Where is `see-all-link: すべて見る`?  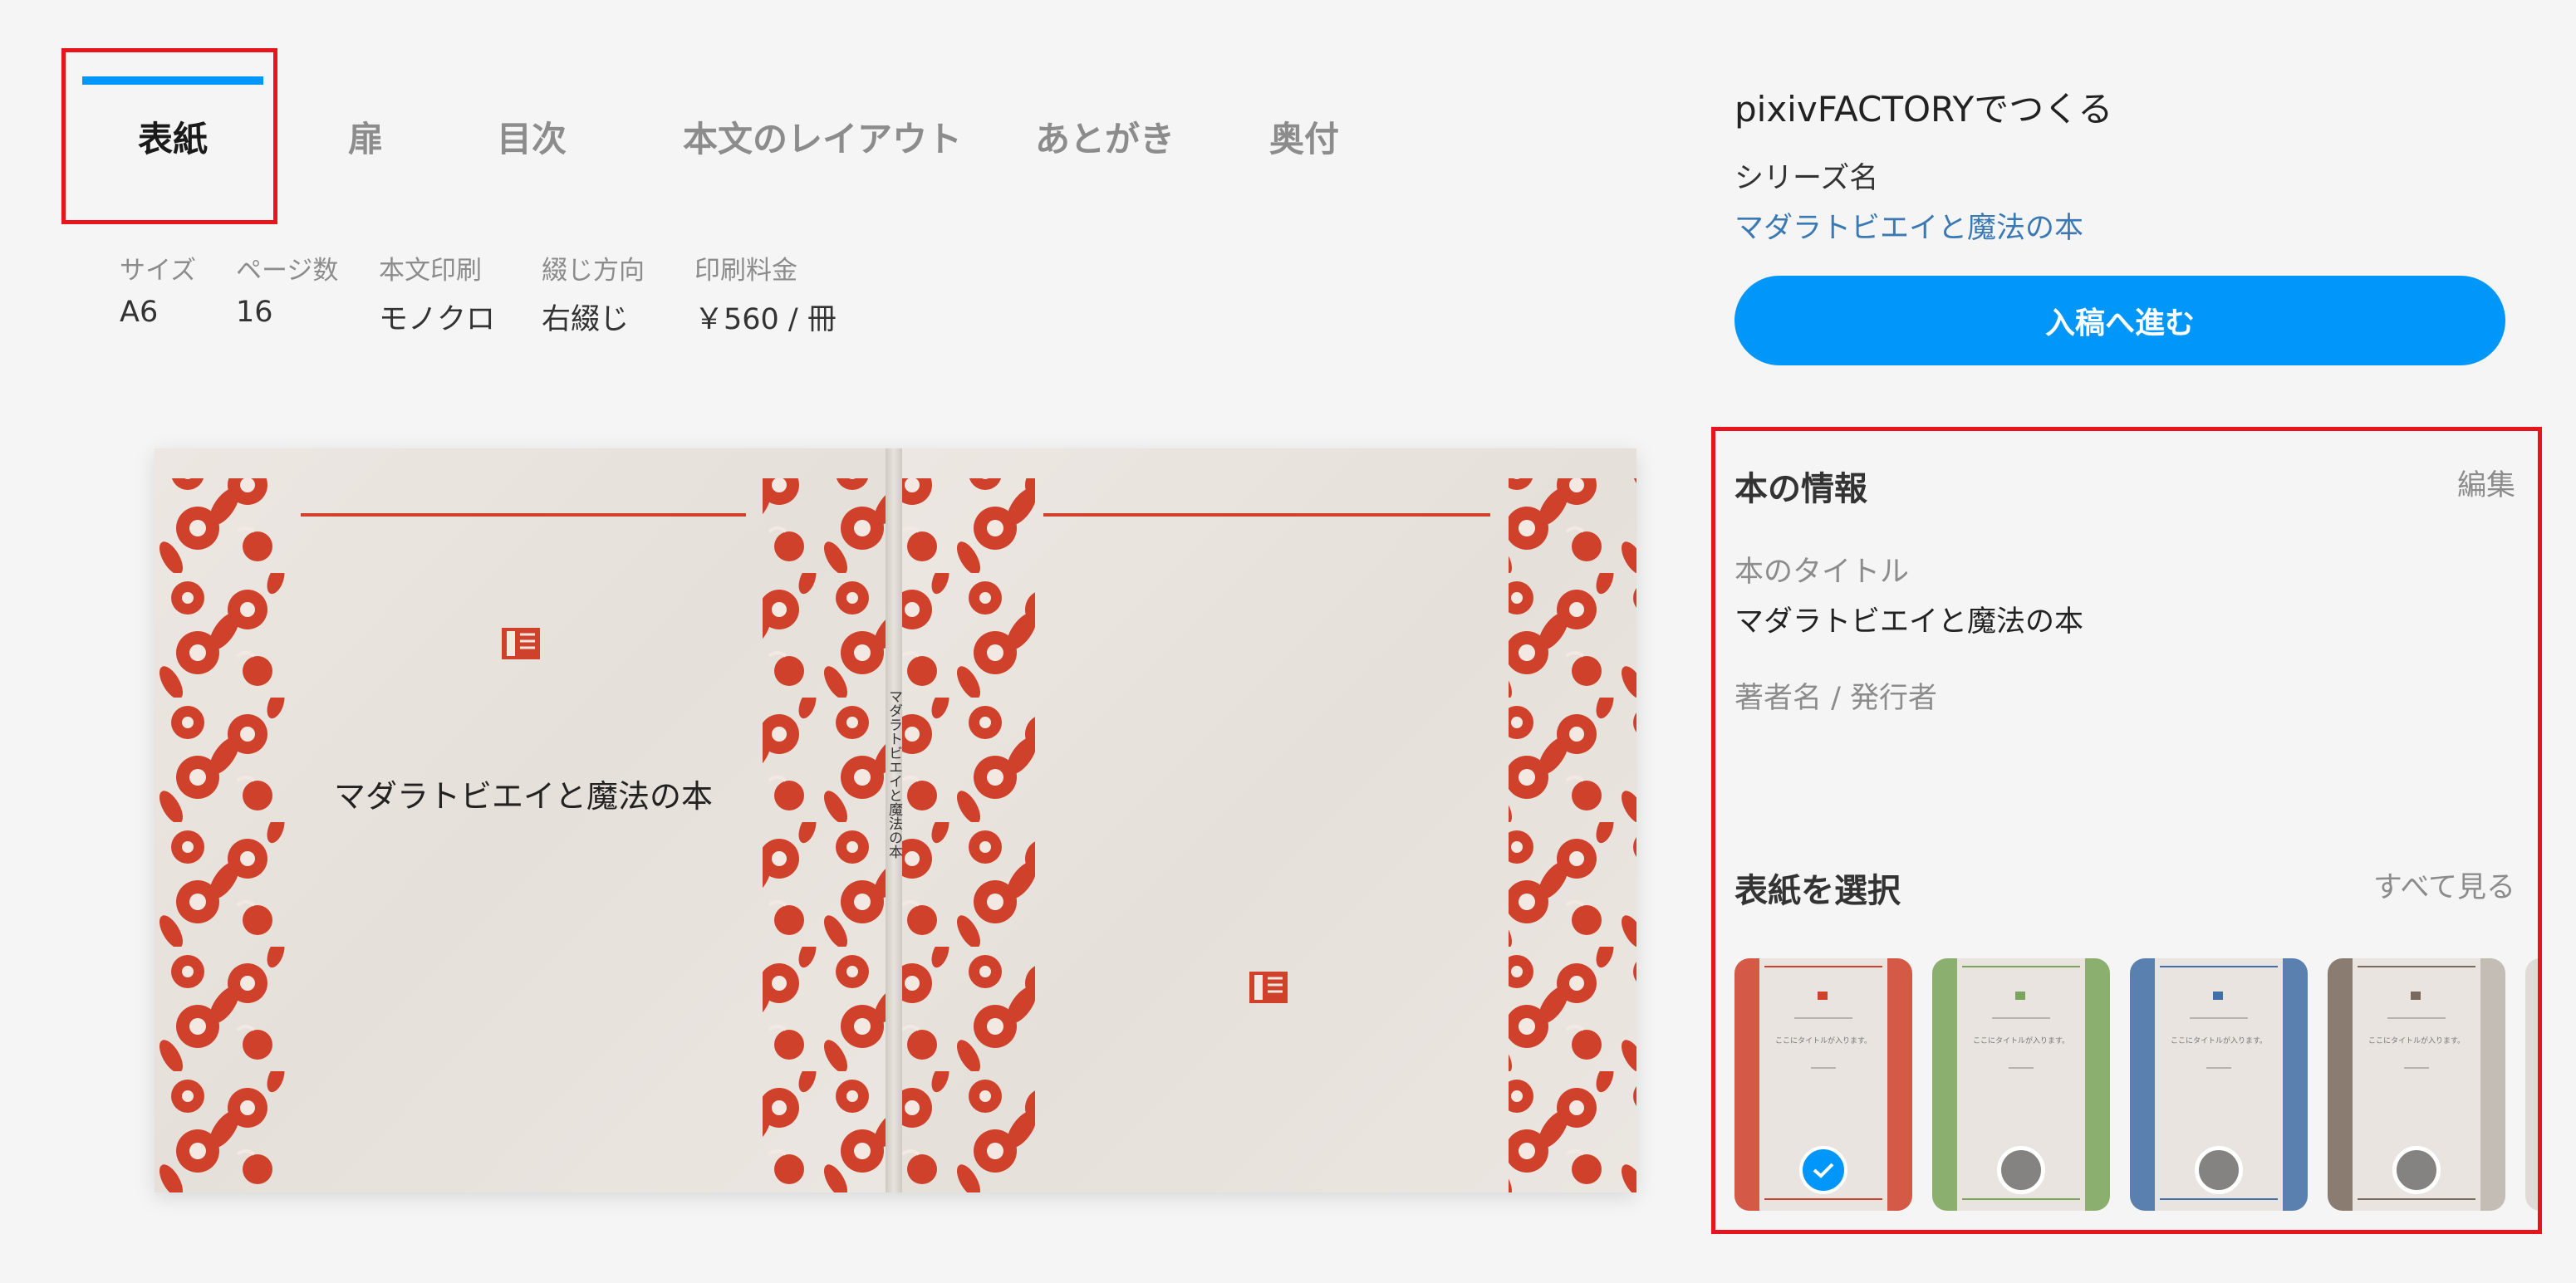
see-all-link: すべて見る is located at coordinates (2444, 885).